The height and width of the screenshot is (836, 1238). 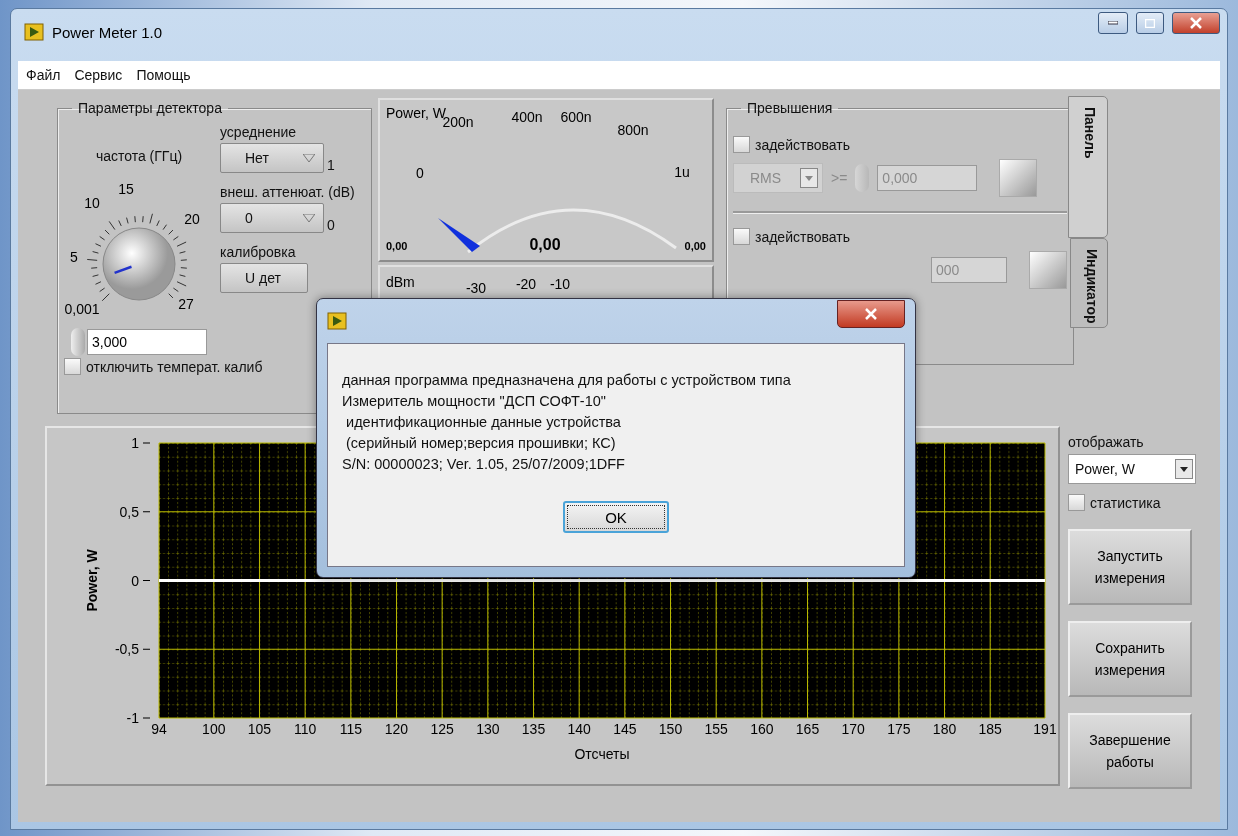 I want to click on x-tick-label: 185, so click(x=990, y=729).